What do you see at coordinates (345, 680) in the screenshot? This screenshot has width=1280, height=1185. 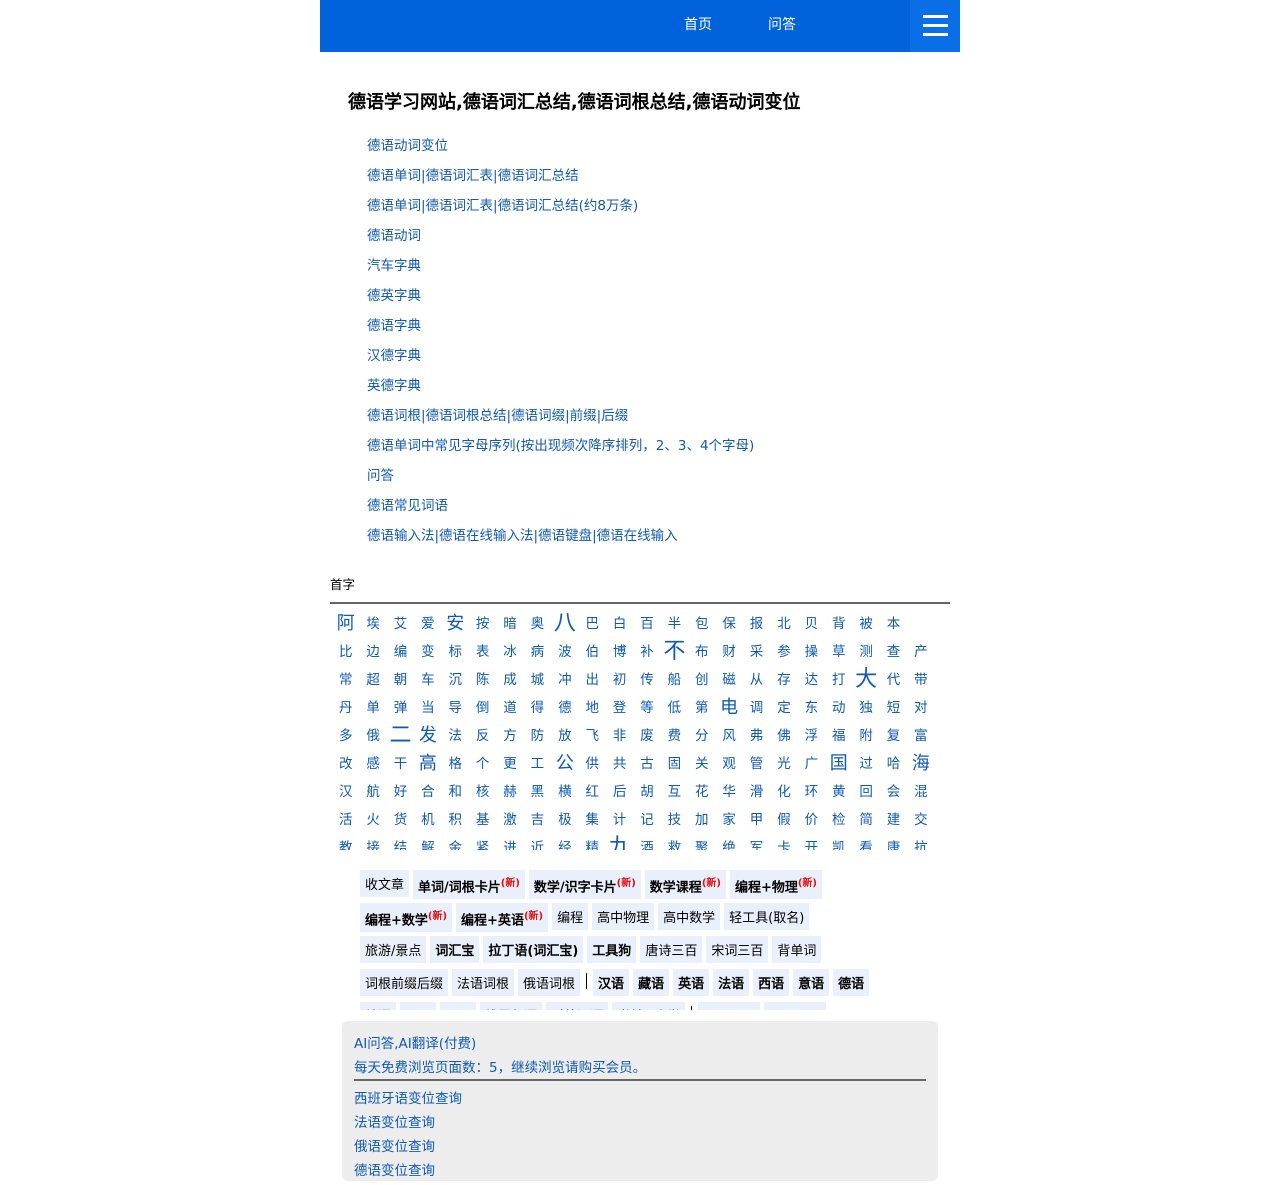 I see `char-link: 常` at bounding box center [345, 680].